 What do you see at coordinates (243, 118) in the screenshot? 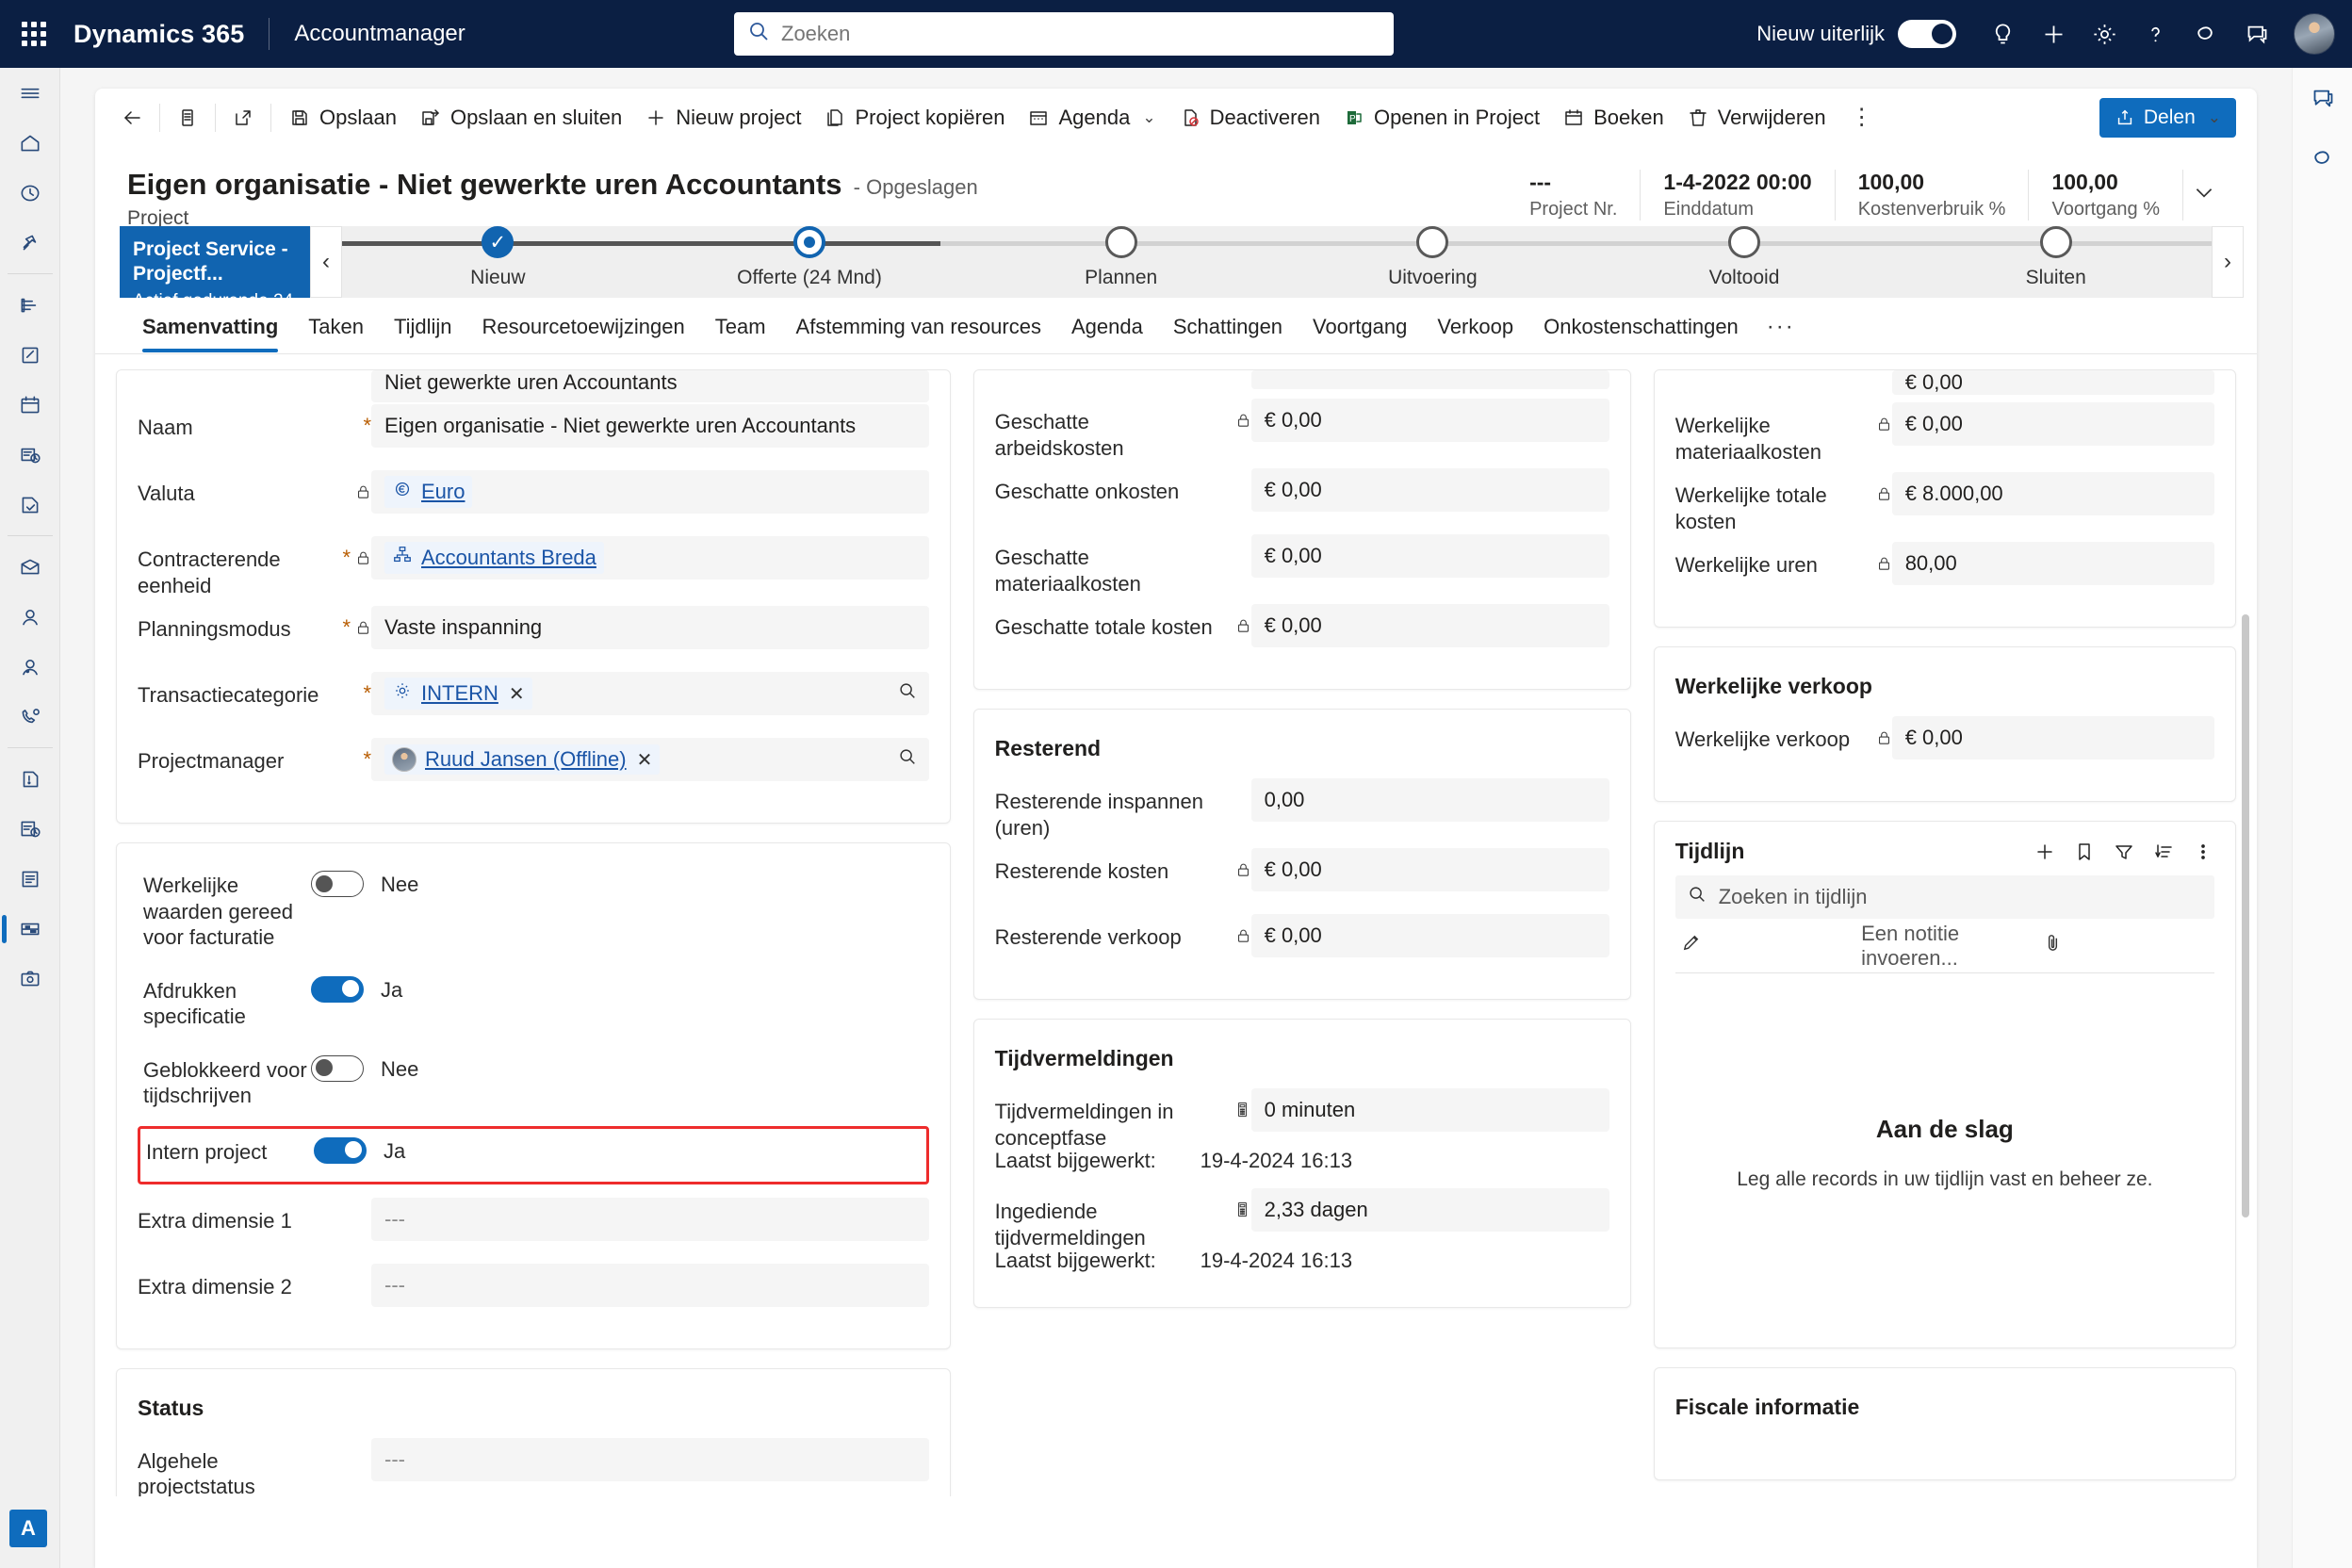
I see `popout-icon` at bounding box center [243, 118].